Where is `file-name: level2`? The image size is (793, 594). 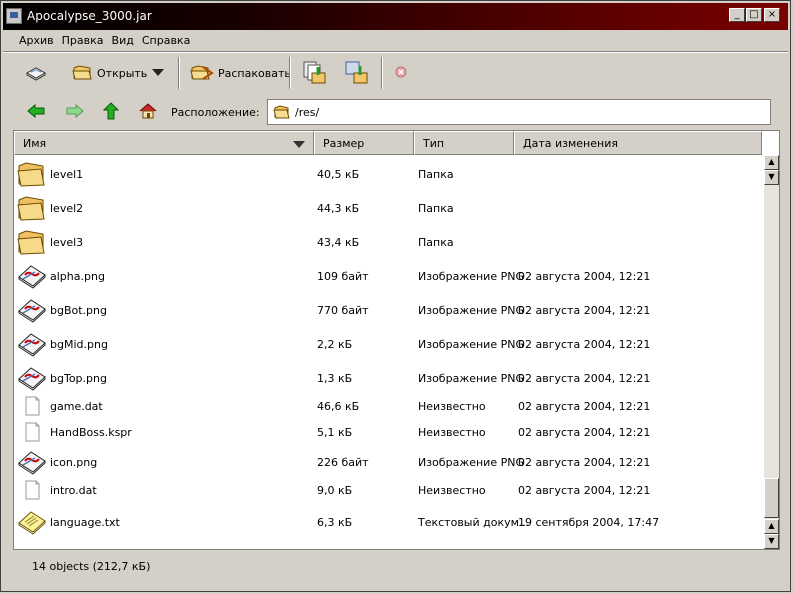 file-name: level2 is located at coordinates (67, 208).